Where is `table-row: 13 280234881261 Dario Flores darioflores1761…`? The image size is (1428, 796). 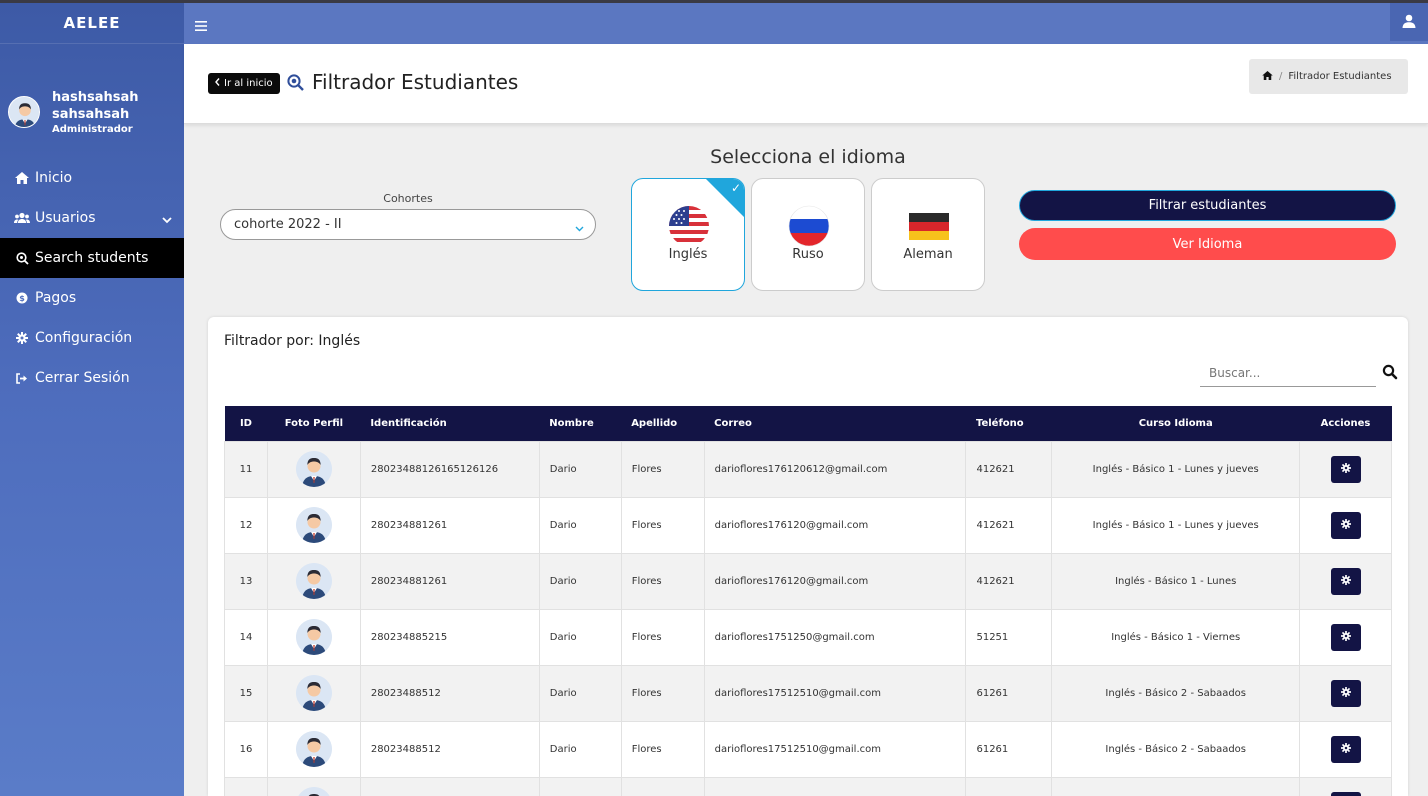 table-row: 13 280234881261 Dario Flores darioflores1761… is located at coordinates (808, 581).